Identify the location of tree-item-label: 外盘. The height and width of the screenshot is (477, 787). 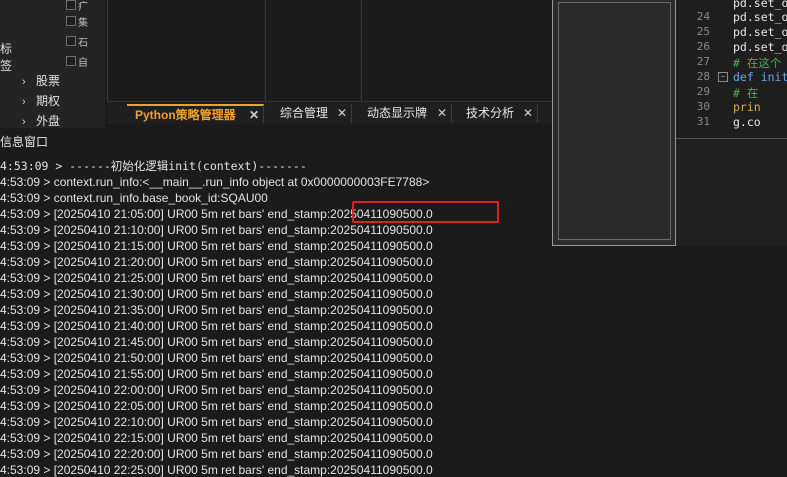
(48, 121).